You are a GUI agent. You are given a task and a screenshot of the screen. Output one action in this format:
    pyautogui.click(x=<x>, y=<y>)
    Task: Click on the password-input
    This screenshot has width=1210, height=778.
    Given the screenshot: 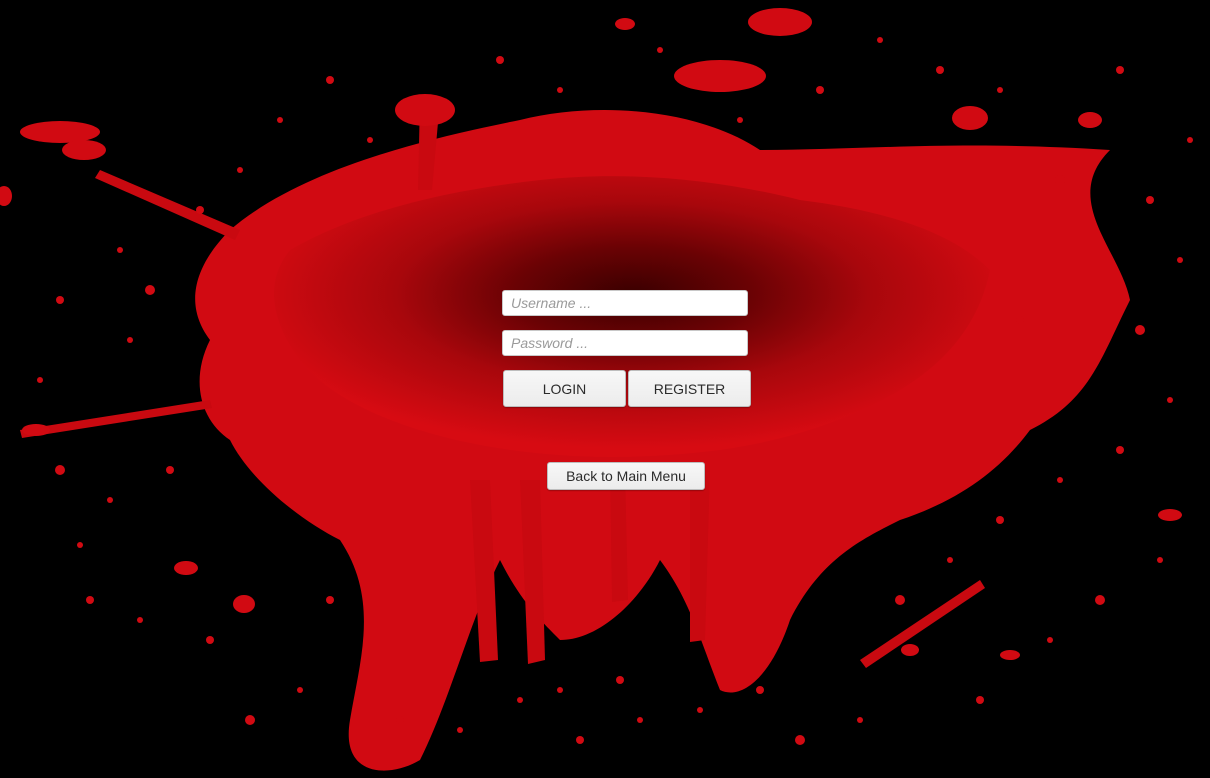 What is the action you would take?
    pyautogui.click(x=625, y=343)
    